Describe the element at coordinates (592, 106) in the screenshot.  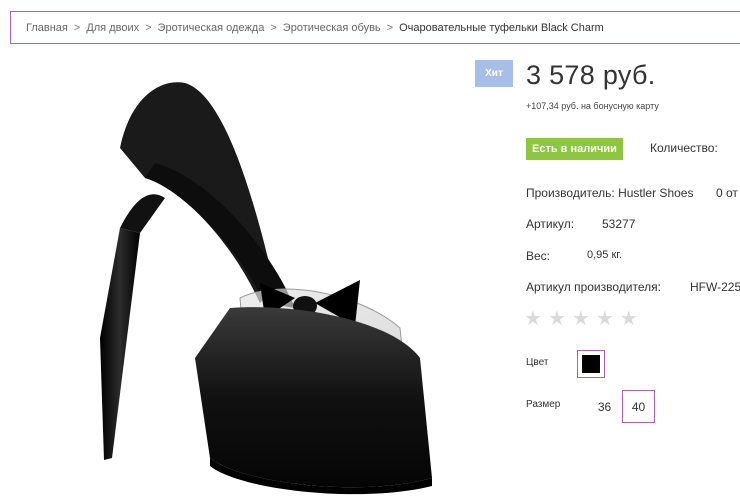
I see `bonus-card-text: +107,34 руб. на бонусную карту` at that location.